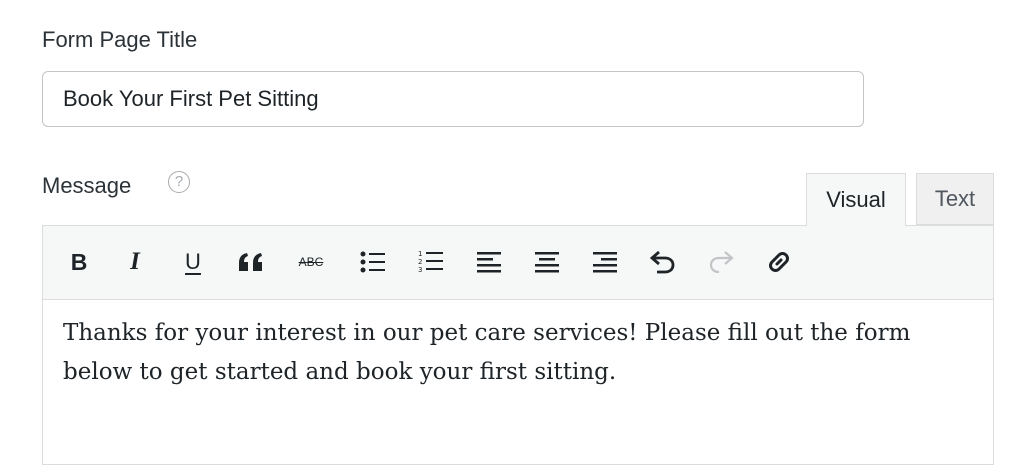  I want to click on link-button, so click(779, 262).